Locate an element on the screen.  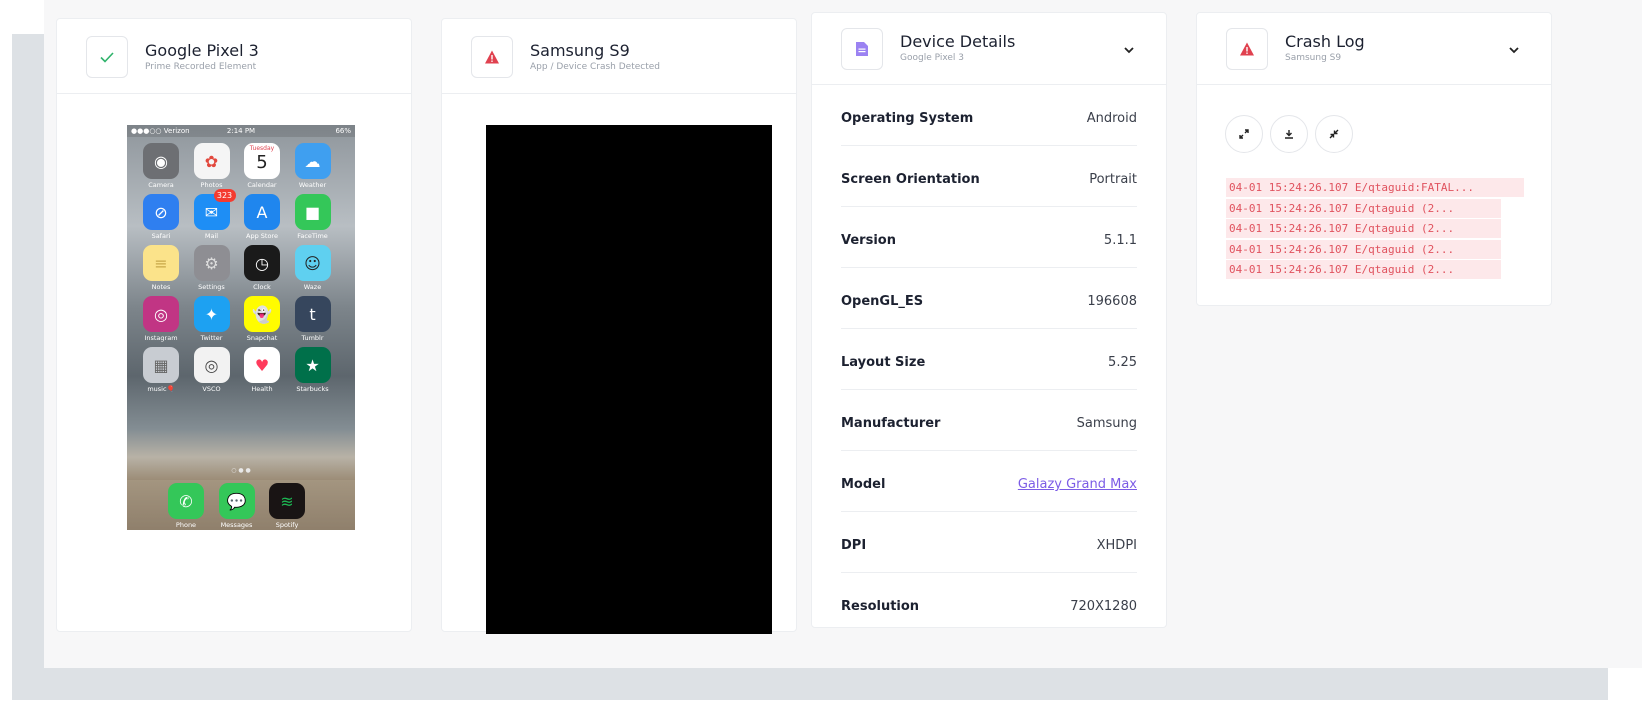
detail-label: Version is located at coordinates (868, 240).